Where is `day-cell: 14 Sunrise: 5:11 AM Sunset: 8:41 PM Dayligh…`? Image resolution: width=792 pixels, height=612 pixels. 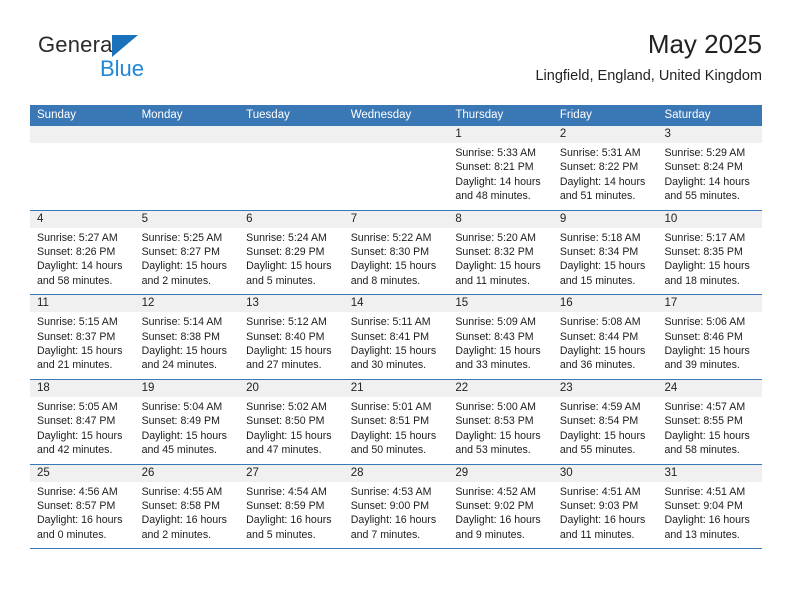 day-cell: 14 Sunrise: 5:11 AM Sunset: 8:41 PM Dayligh… is located at coordinates (396, 337).